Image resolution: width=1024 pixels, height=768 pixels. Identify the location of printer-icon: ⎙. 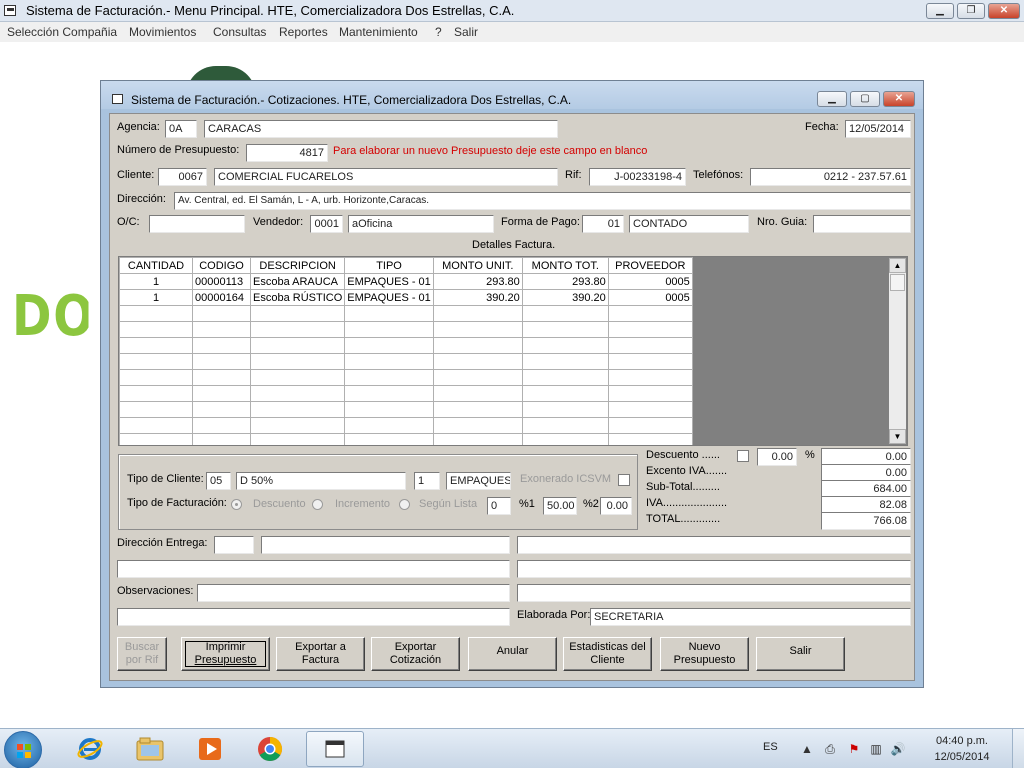
(830, 749).